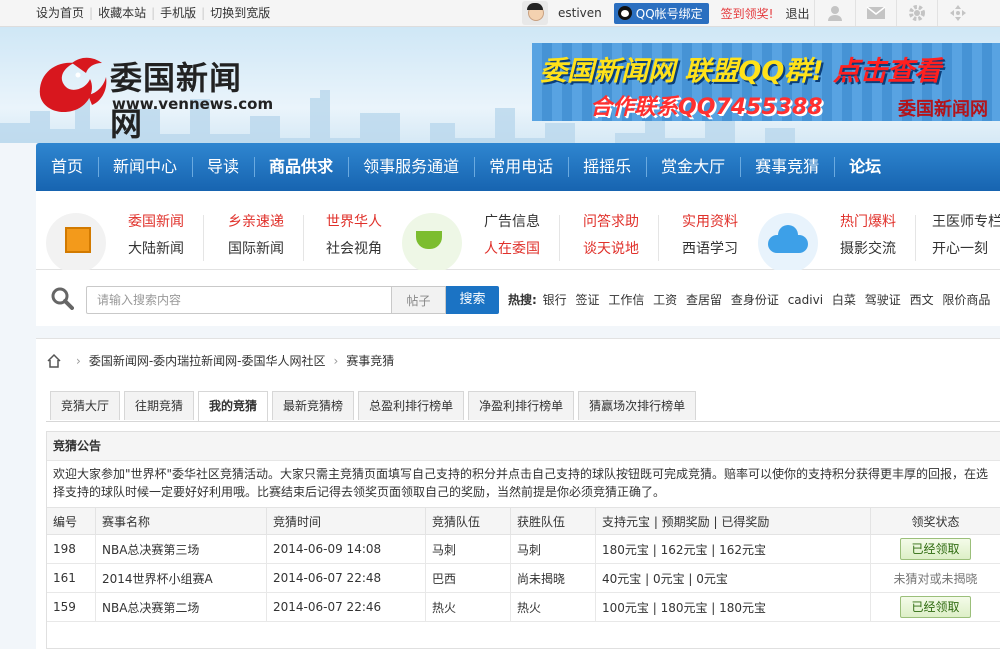 Image resolution: width=1000 pixels, height=649 pixels. I want to click on bet-team: 热火, so click(468, 607).